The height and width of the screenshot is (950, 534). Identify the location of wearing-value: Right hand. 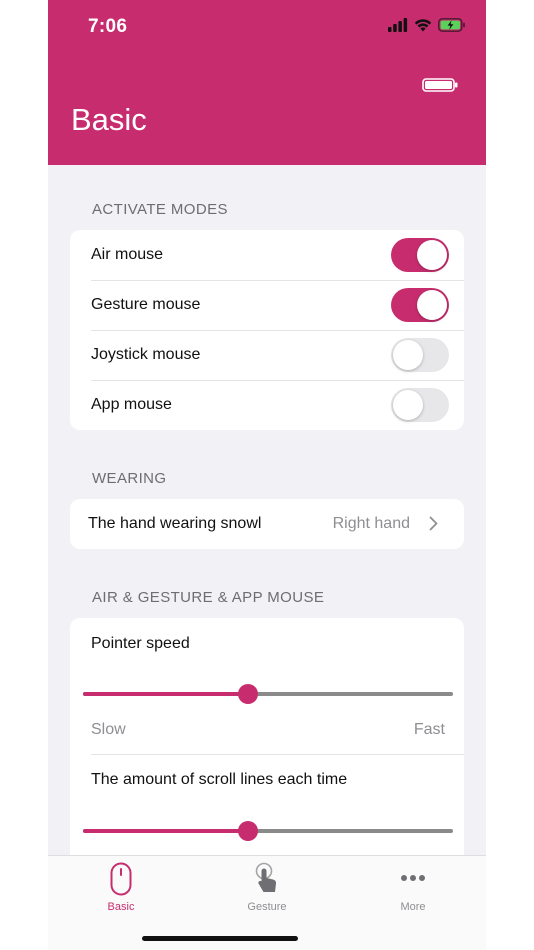
(371, 523).